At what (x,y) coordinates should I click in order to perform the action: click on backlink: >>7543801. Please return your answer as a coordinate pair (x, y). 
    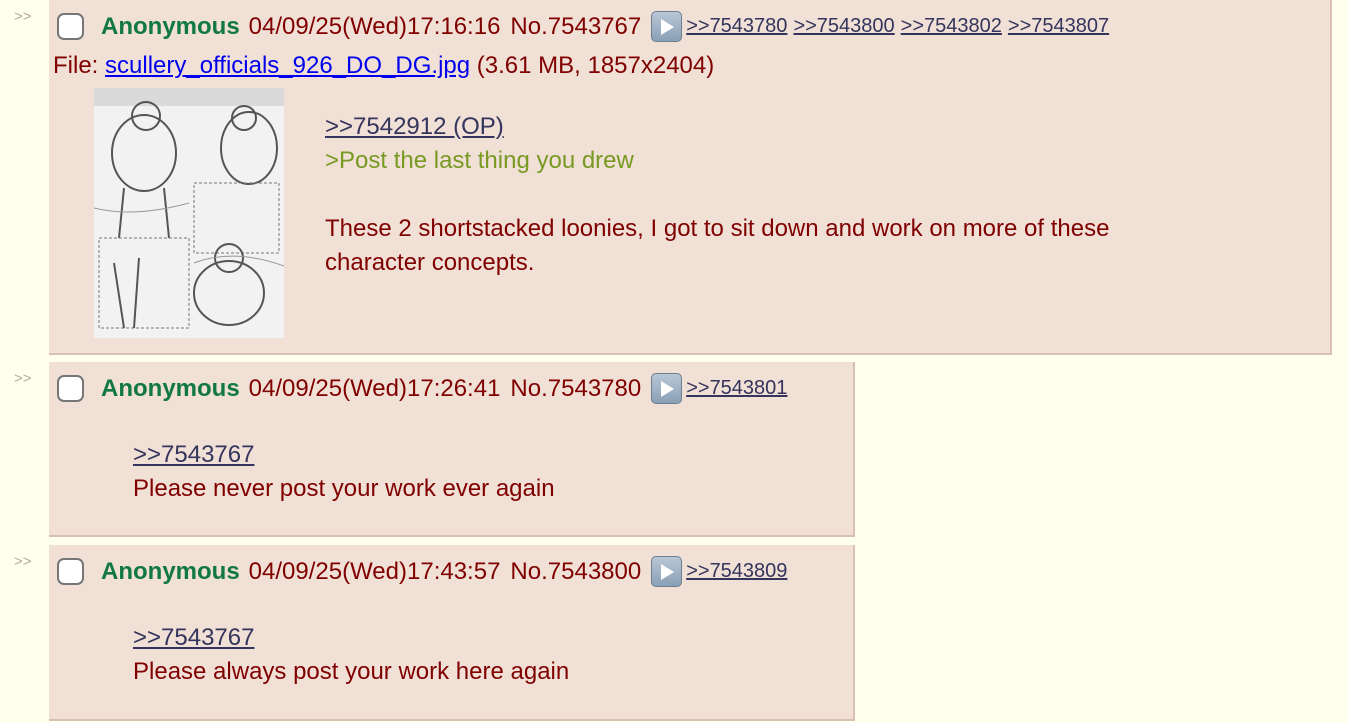
    Looking at the image, I should click on (736, 388).